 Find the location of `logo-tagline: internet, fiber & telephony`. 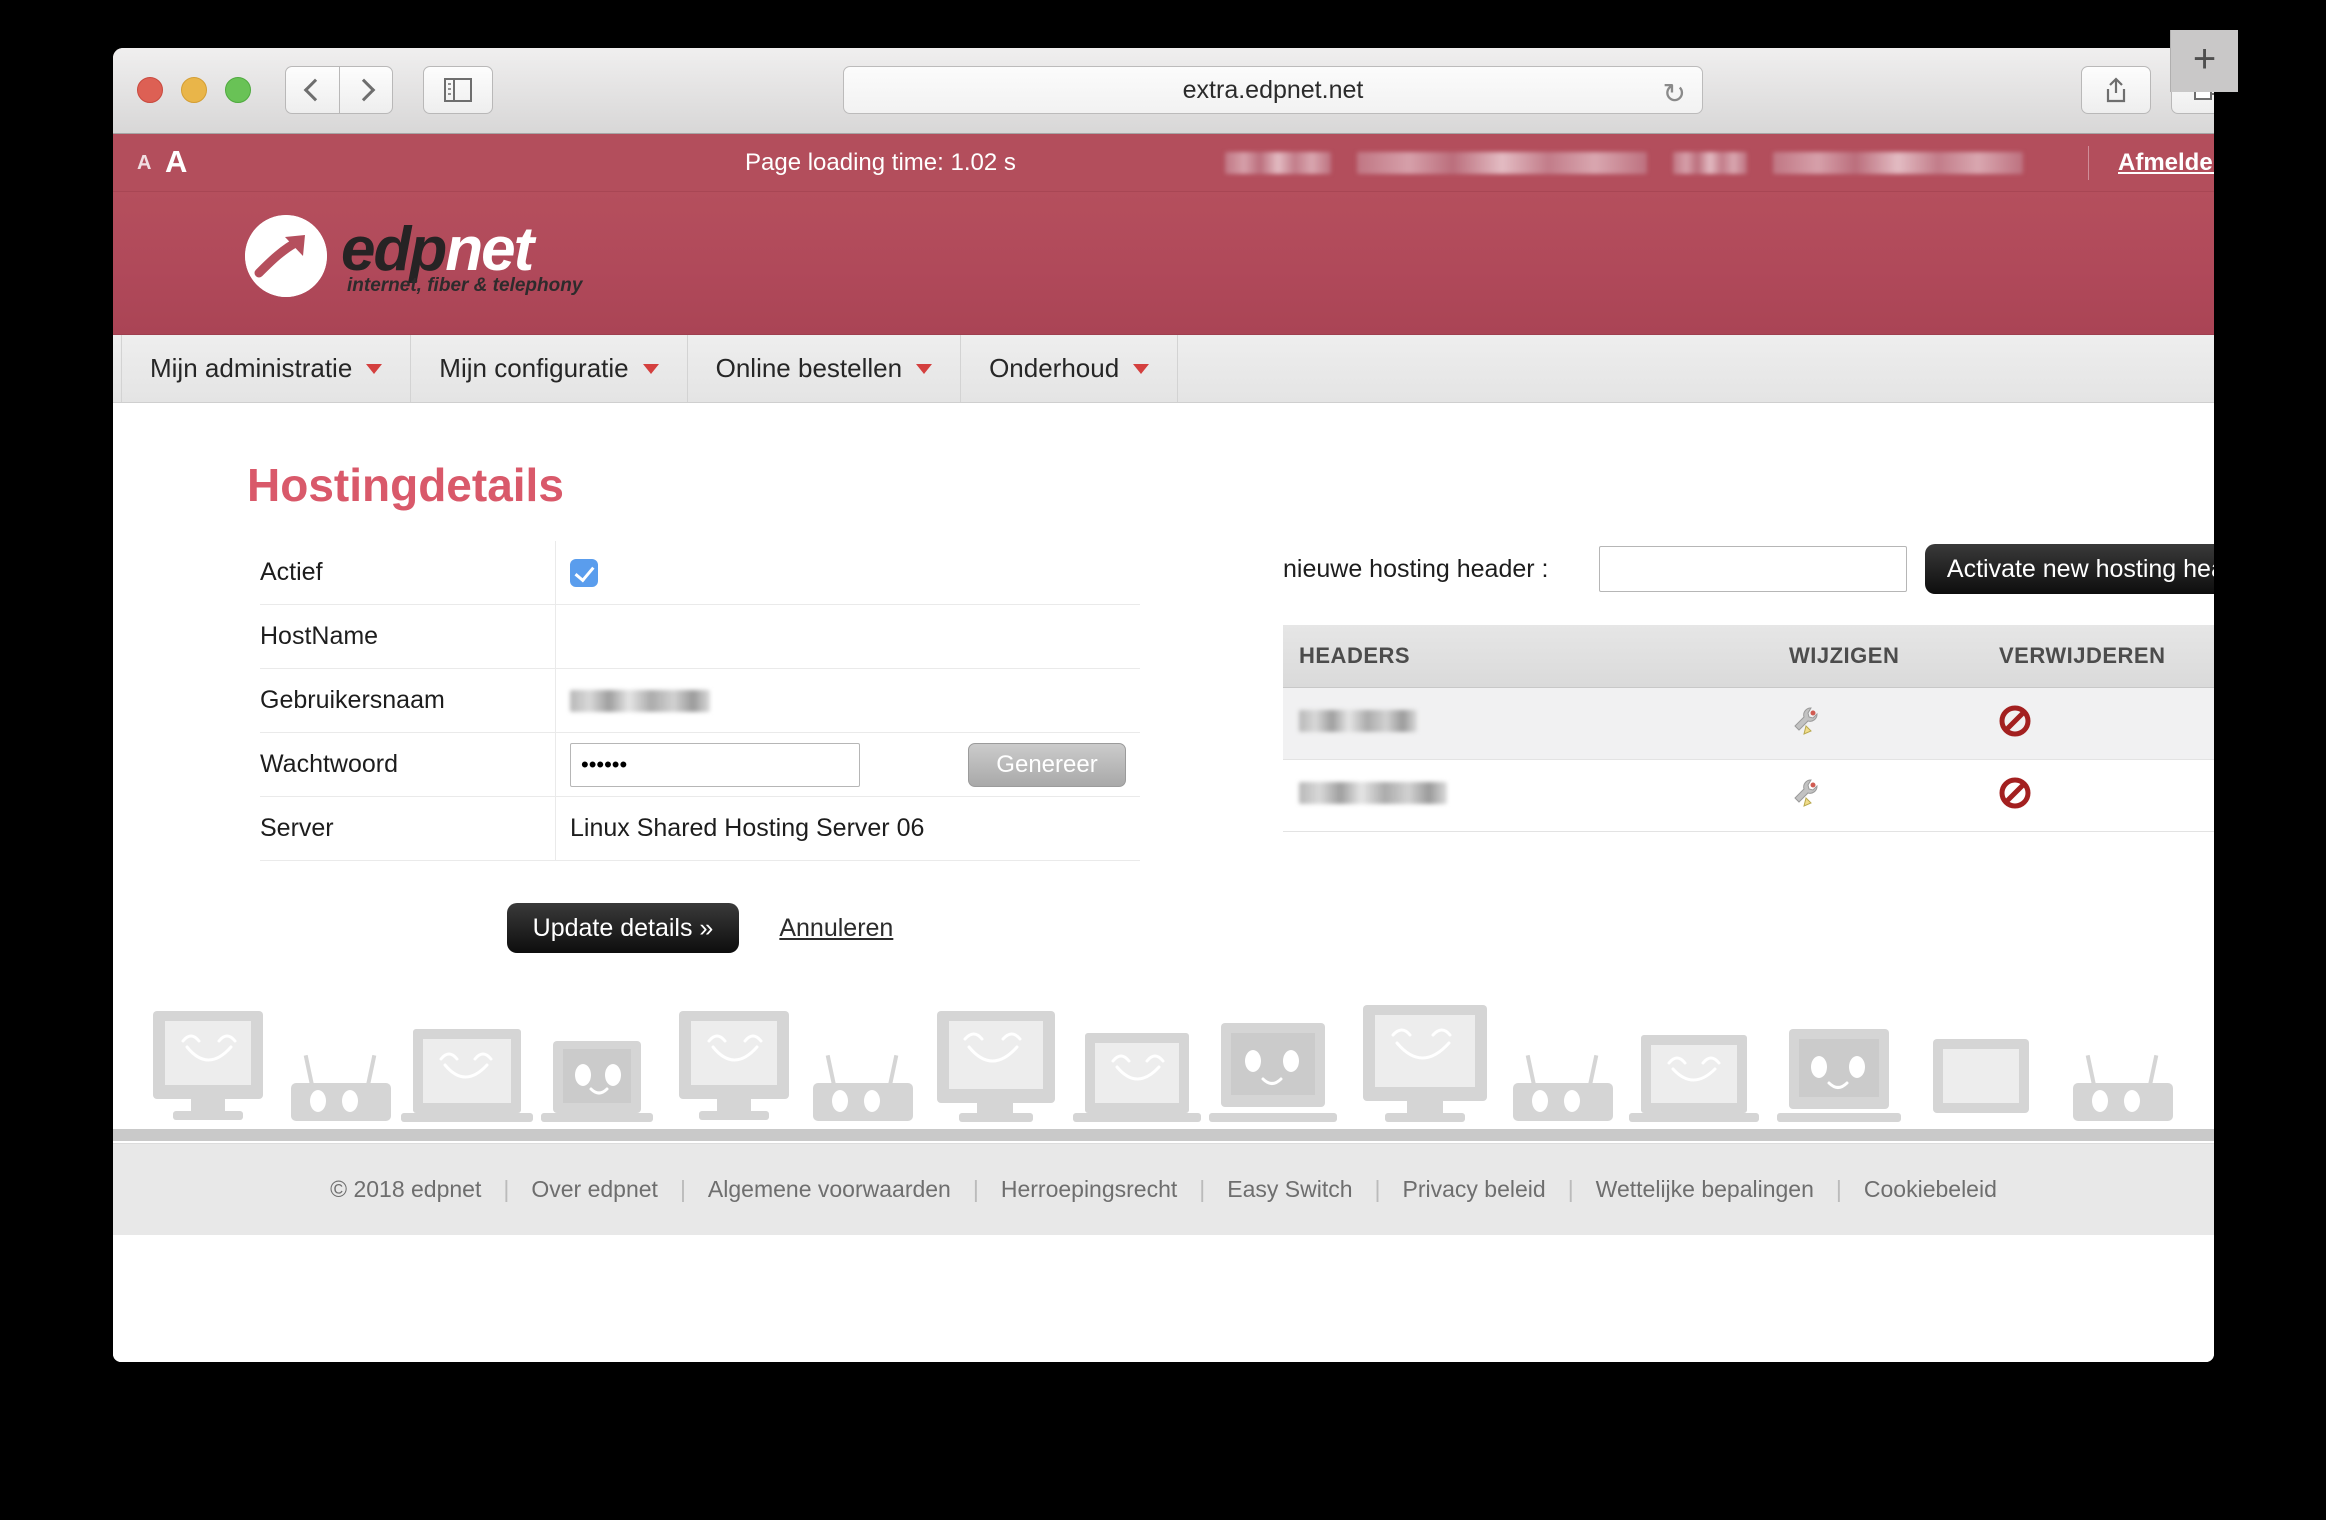

logo-tagline: internet, fiber & telephony is located at coordinates (465, 285).